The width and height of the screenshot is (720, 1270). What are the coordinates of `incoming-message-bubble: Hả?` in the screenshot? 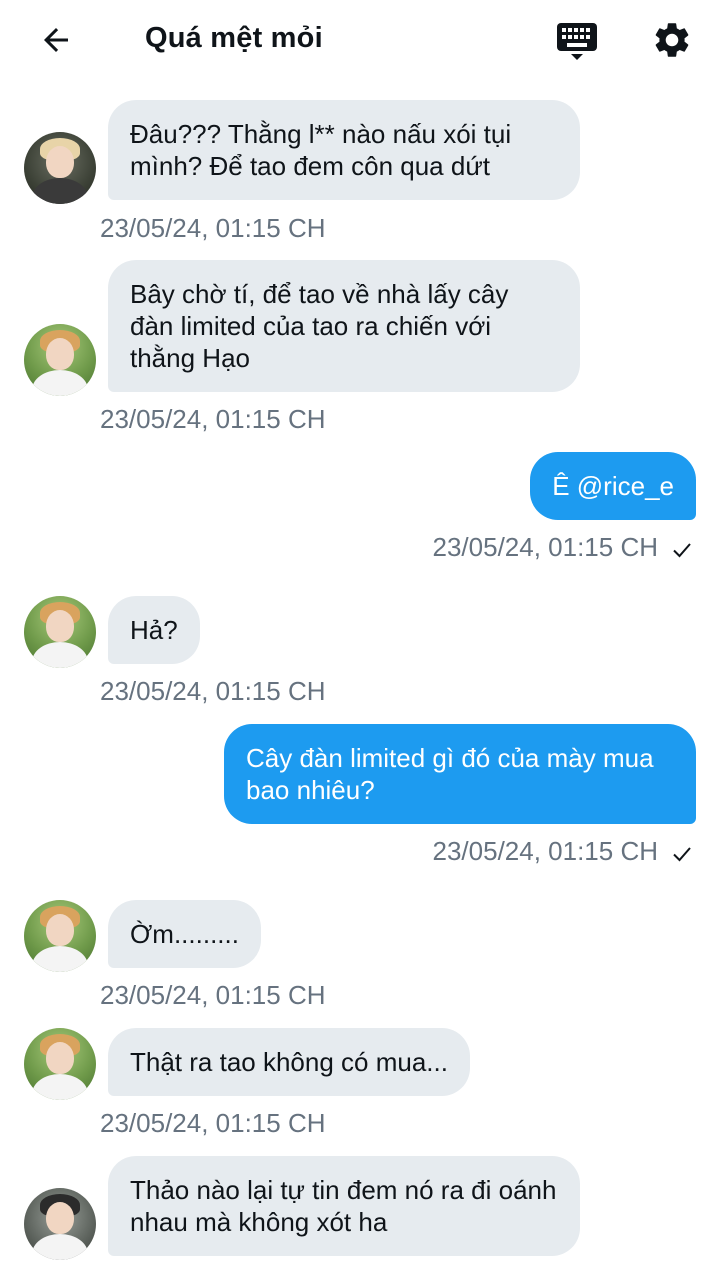 It's located at (154, 630).